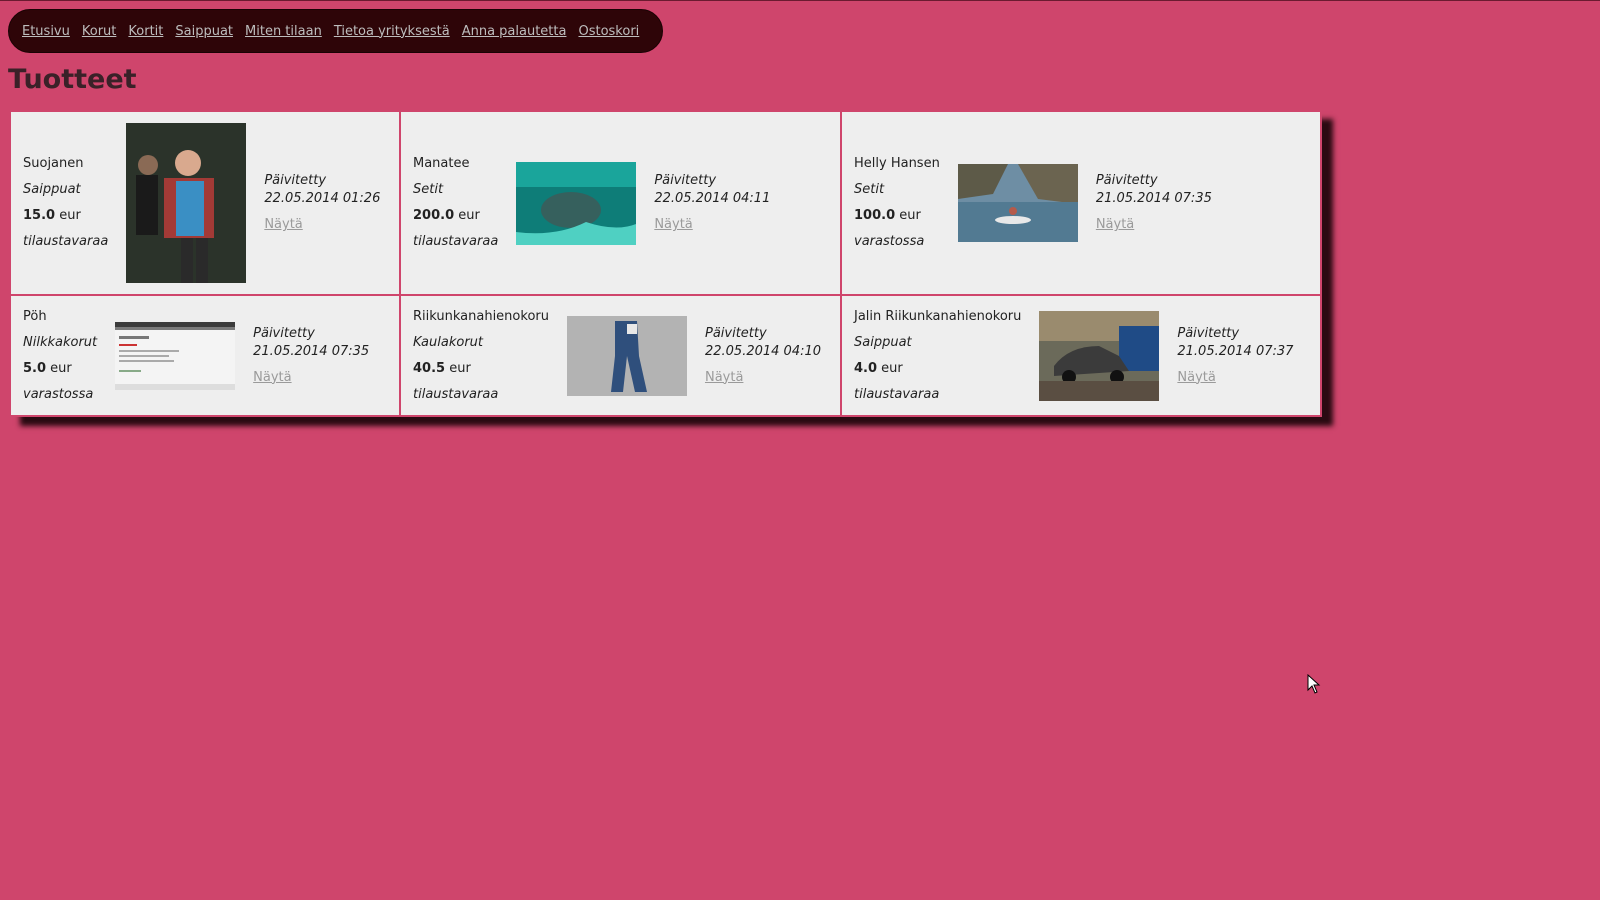 The height and width of the screenshot is (900, 1600). I want to click on updated-date: 22.05.2014 04:10, so click(763, 351).